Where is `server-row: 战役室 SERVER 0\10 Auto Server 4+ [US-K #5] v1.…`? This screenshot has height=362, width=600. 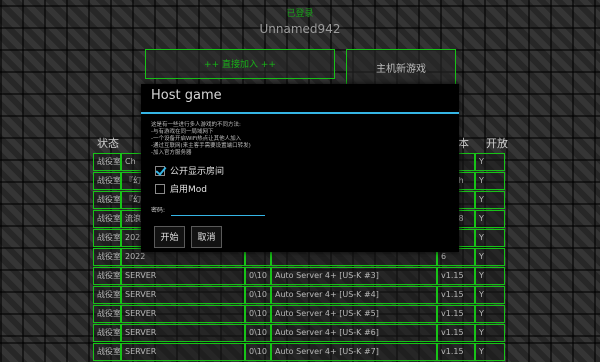 server-row: 战役室 SERVER 0\10 Auto Server 4+ [US-K #5] v1.… is located at coordinates (299, 314).